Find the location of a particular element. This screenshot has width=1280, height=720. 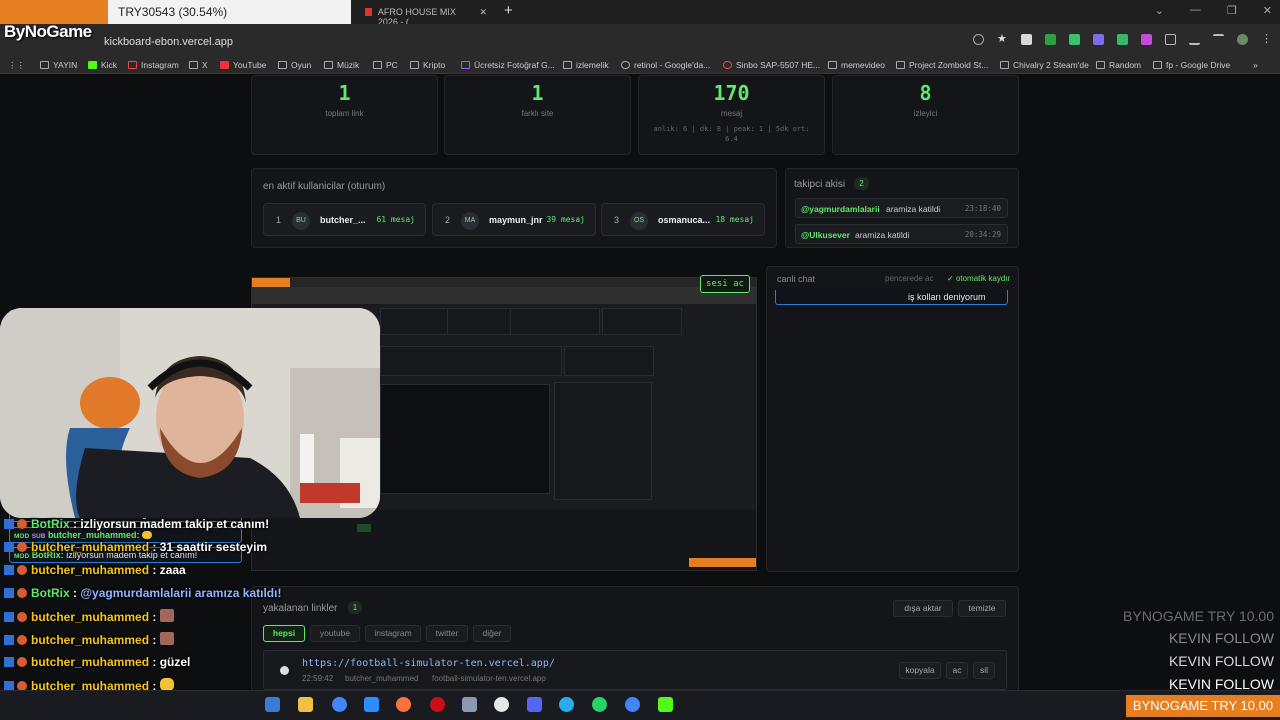

bookmark-item: Random is located at coordinates (1118, 65).